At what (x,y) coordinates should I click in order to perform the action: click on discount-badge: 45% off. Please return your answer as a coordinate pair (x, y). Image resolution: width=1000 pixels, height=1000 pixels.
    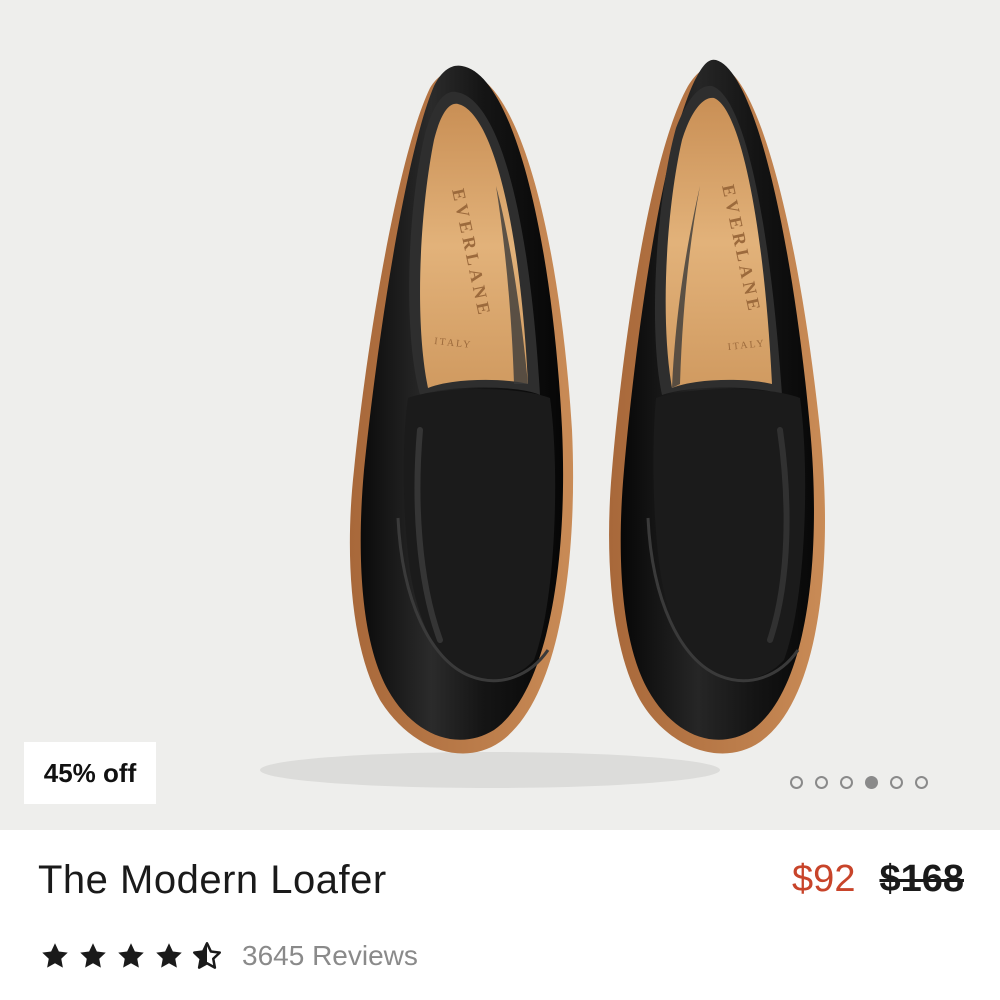
    Looking at the image, I should click on (90, 773).